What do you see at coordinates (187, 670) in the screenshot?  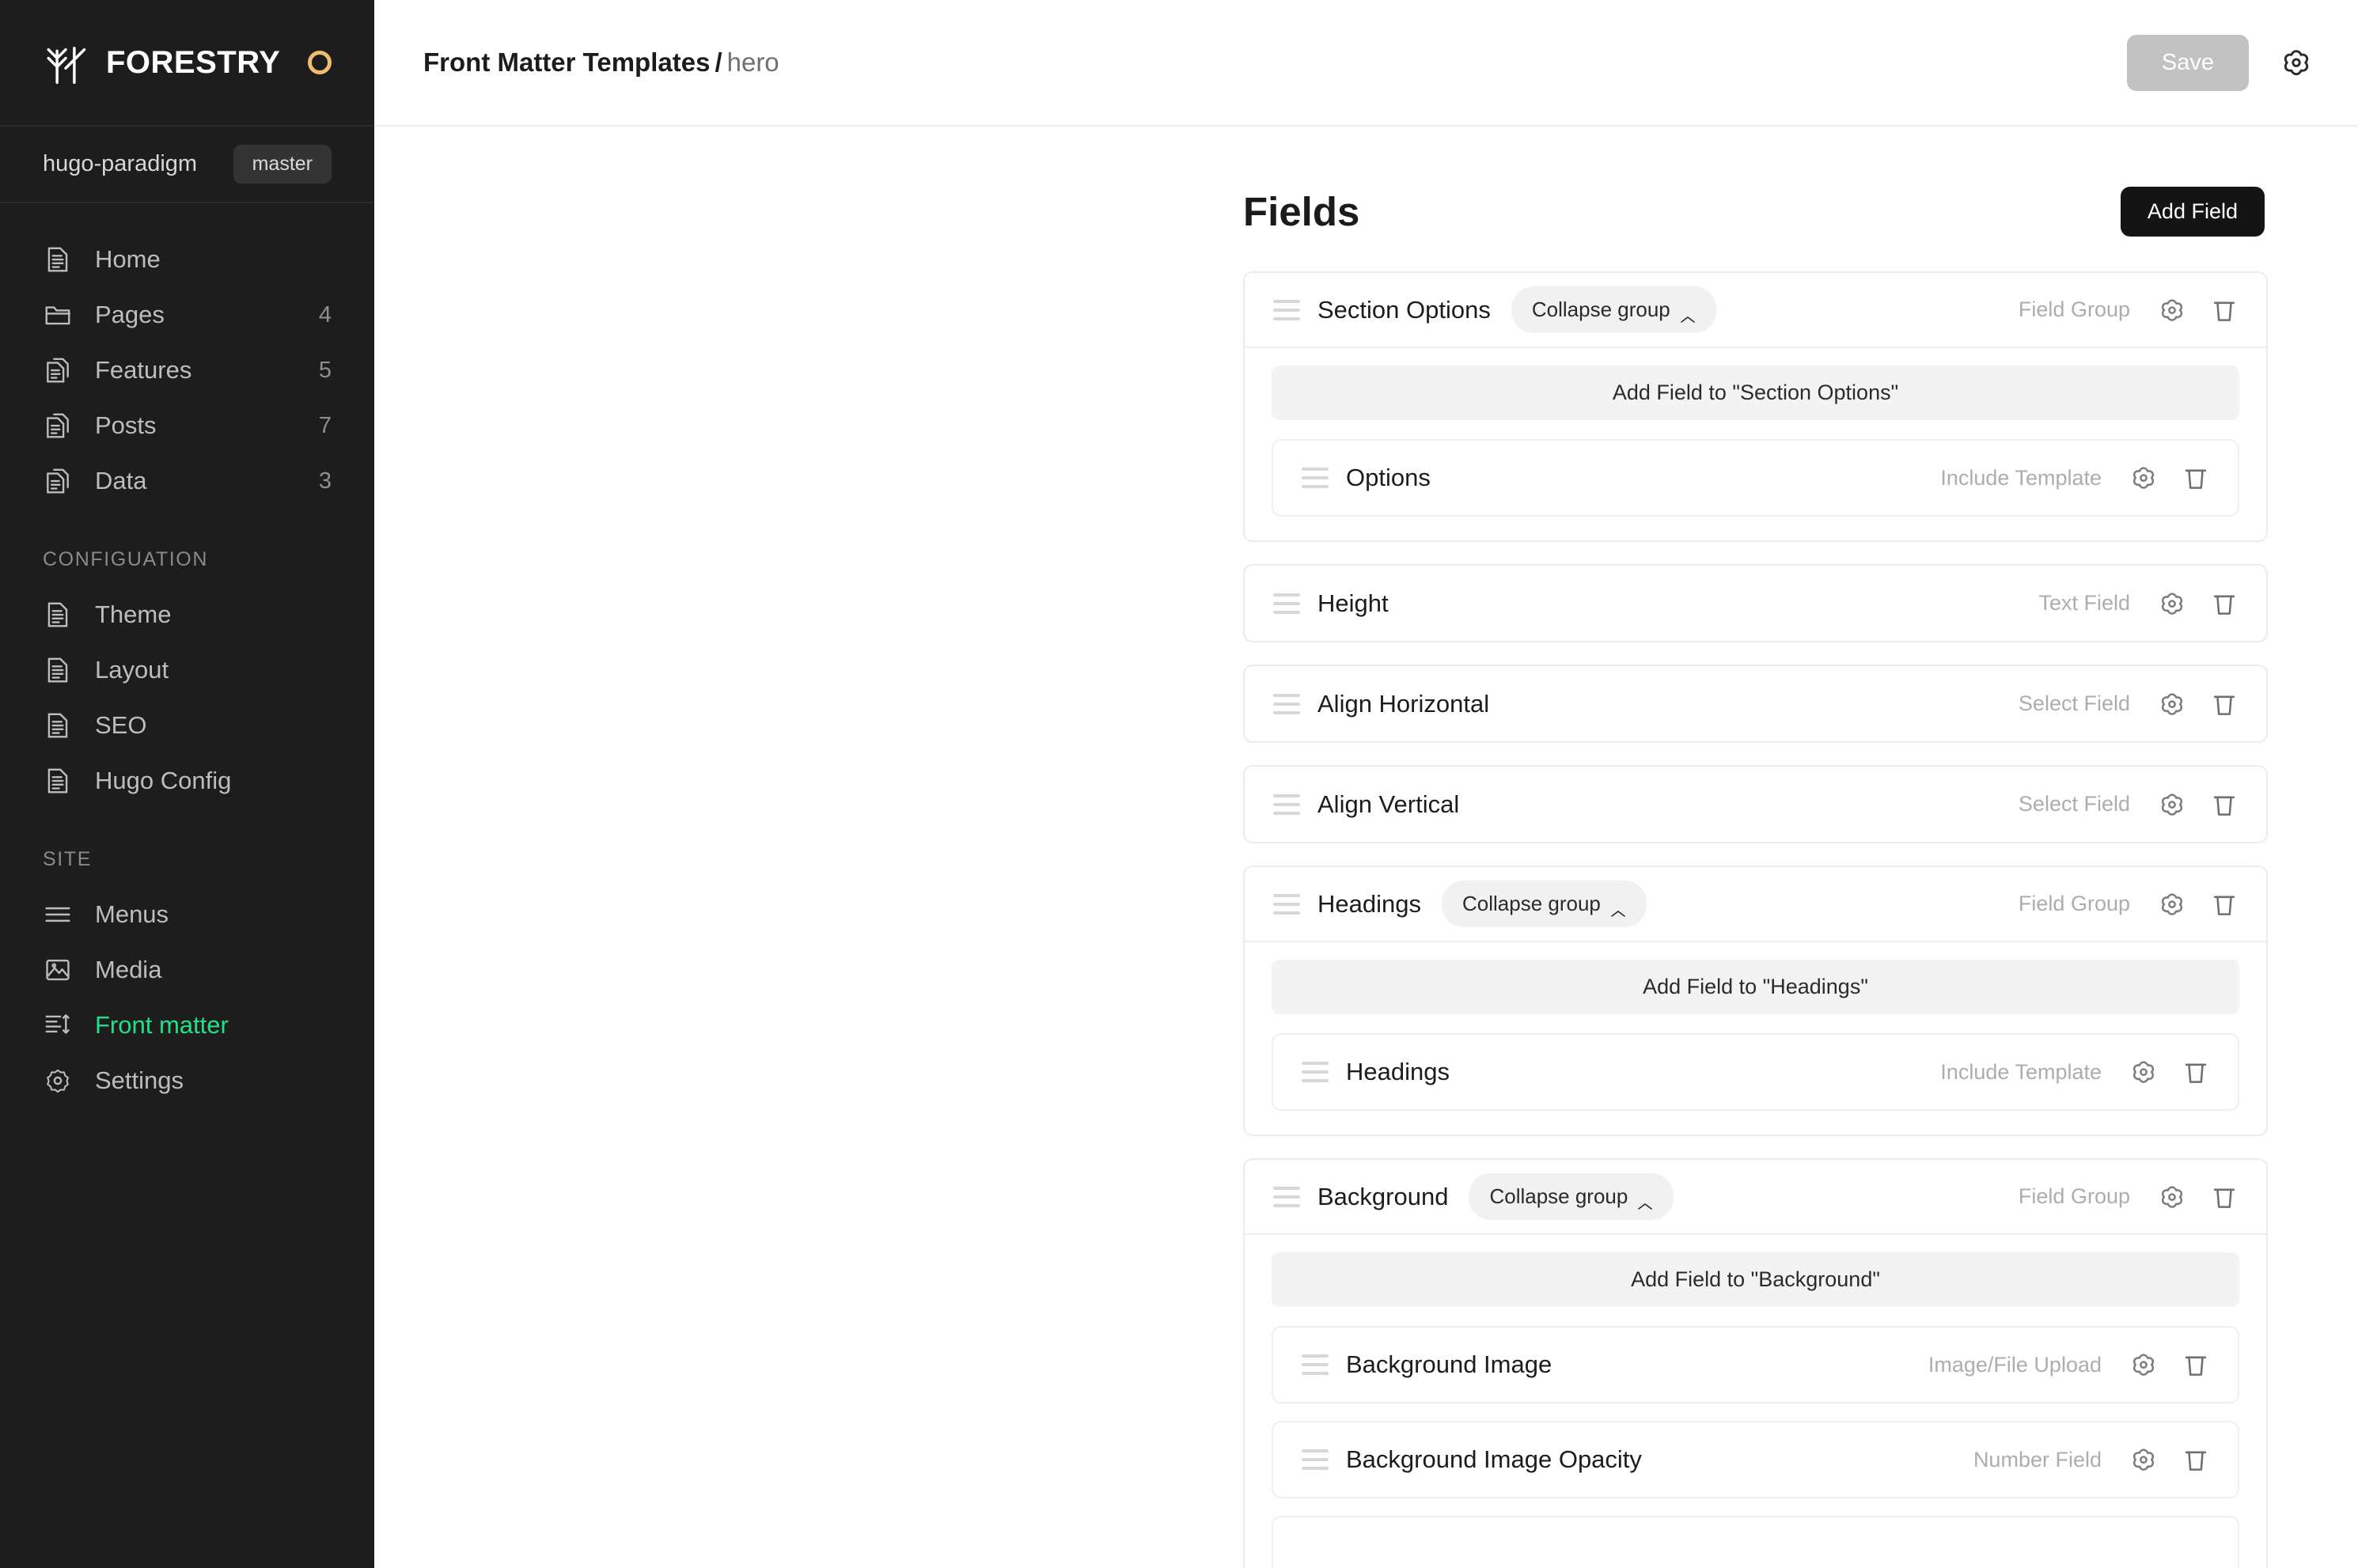 I see `sidebar-item-layout: Layout` at bounding box center [187, 670].